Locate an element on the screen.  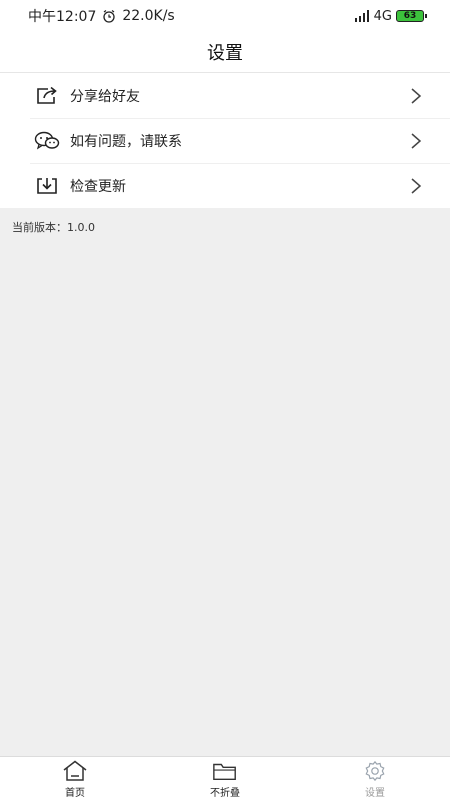
signal-icon is located at coordinates (362, 16).